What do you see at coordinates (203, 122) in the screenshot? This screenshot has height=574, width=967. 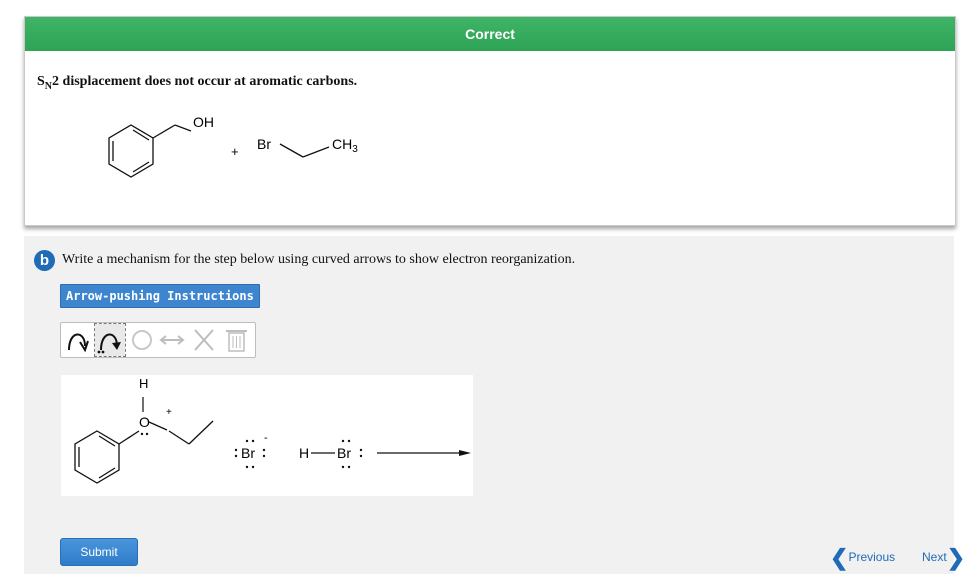 I see `hydroxyl-label: OH` at bounding box center [203, 122].